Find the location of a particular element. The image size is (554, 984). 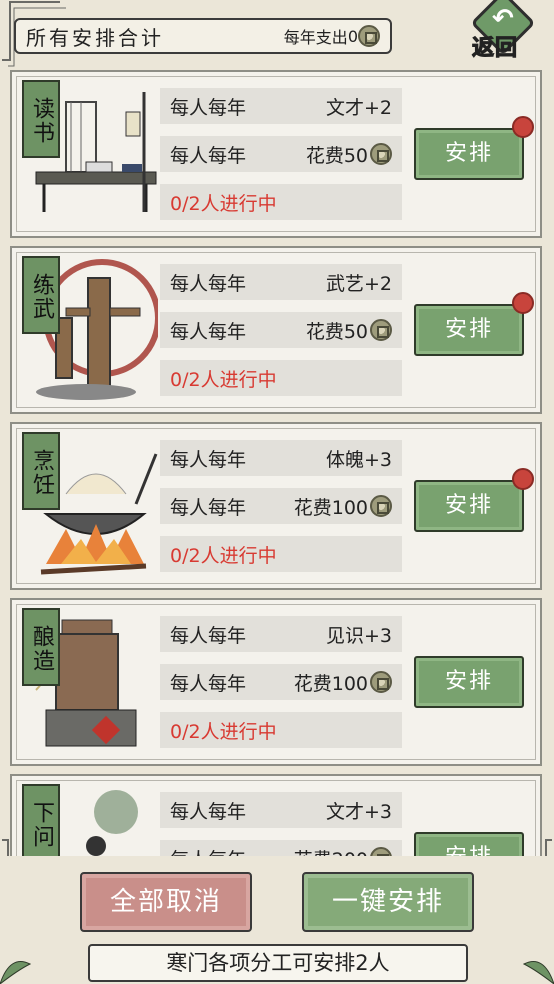

bonus-row: 每人每年 见识+3 is located at coordinates (281, 634).